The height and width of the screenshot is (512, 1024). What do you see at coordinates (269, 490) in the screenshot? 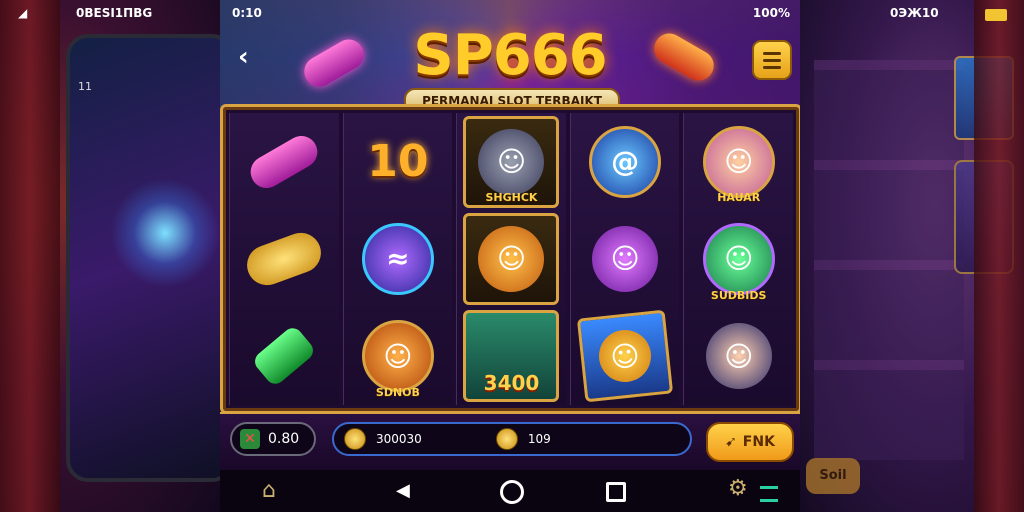
I see `home-house-icon: ⌂` at bounding box center [269, 490].